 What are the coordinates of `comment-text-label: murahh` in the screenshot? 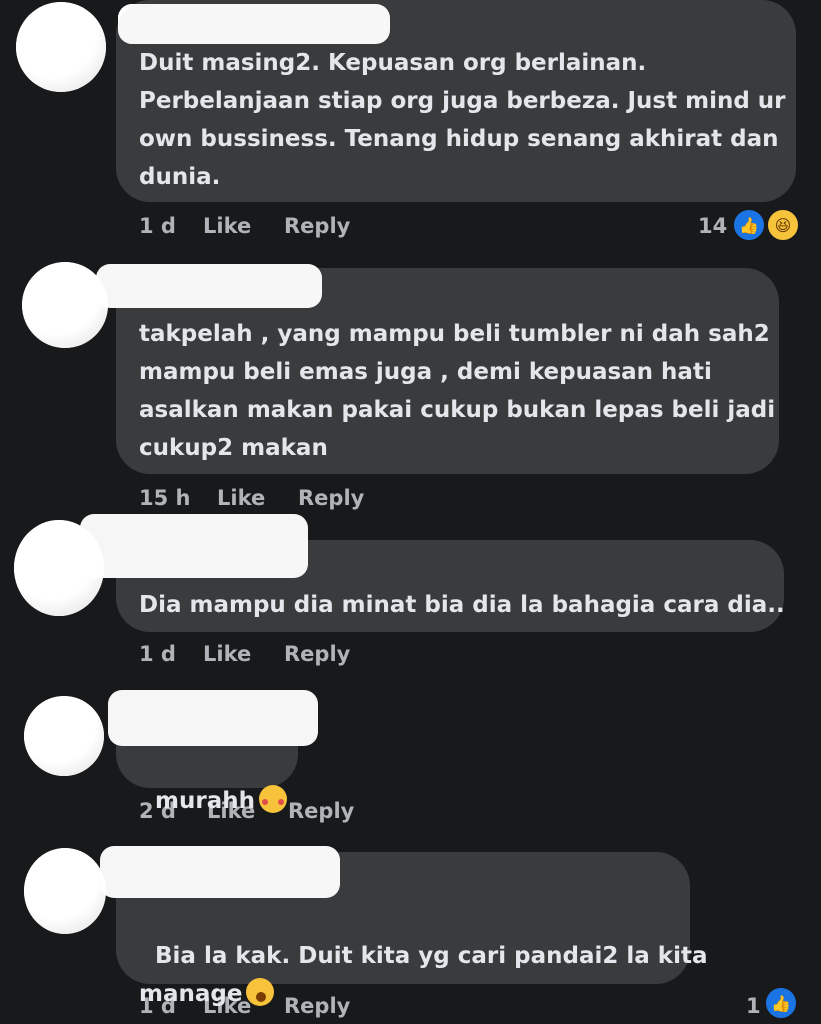 It's located at (205, 801).